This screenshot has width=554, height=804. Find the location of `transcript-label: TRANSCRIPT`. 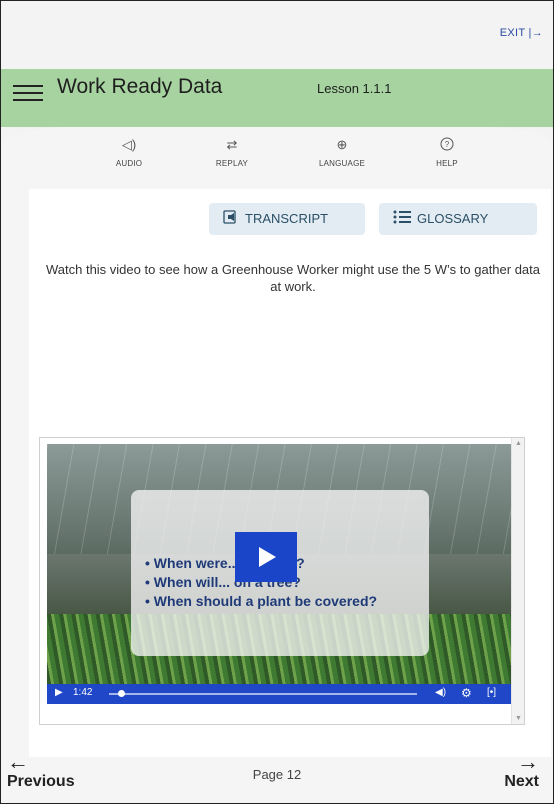

transcript-label: TRANSCRIPT is located at coordinates (287, 218).